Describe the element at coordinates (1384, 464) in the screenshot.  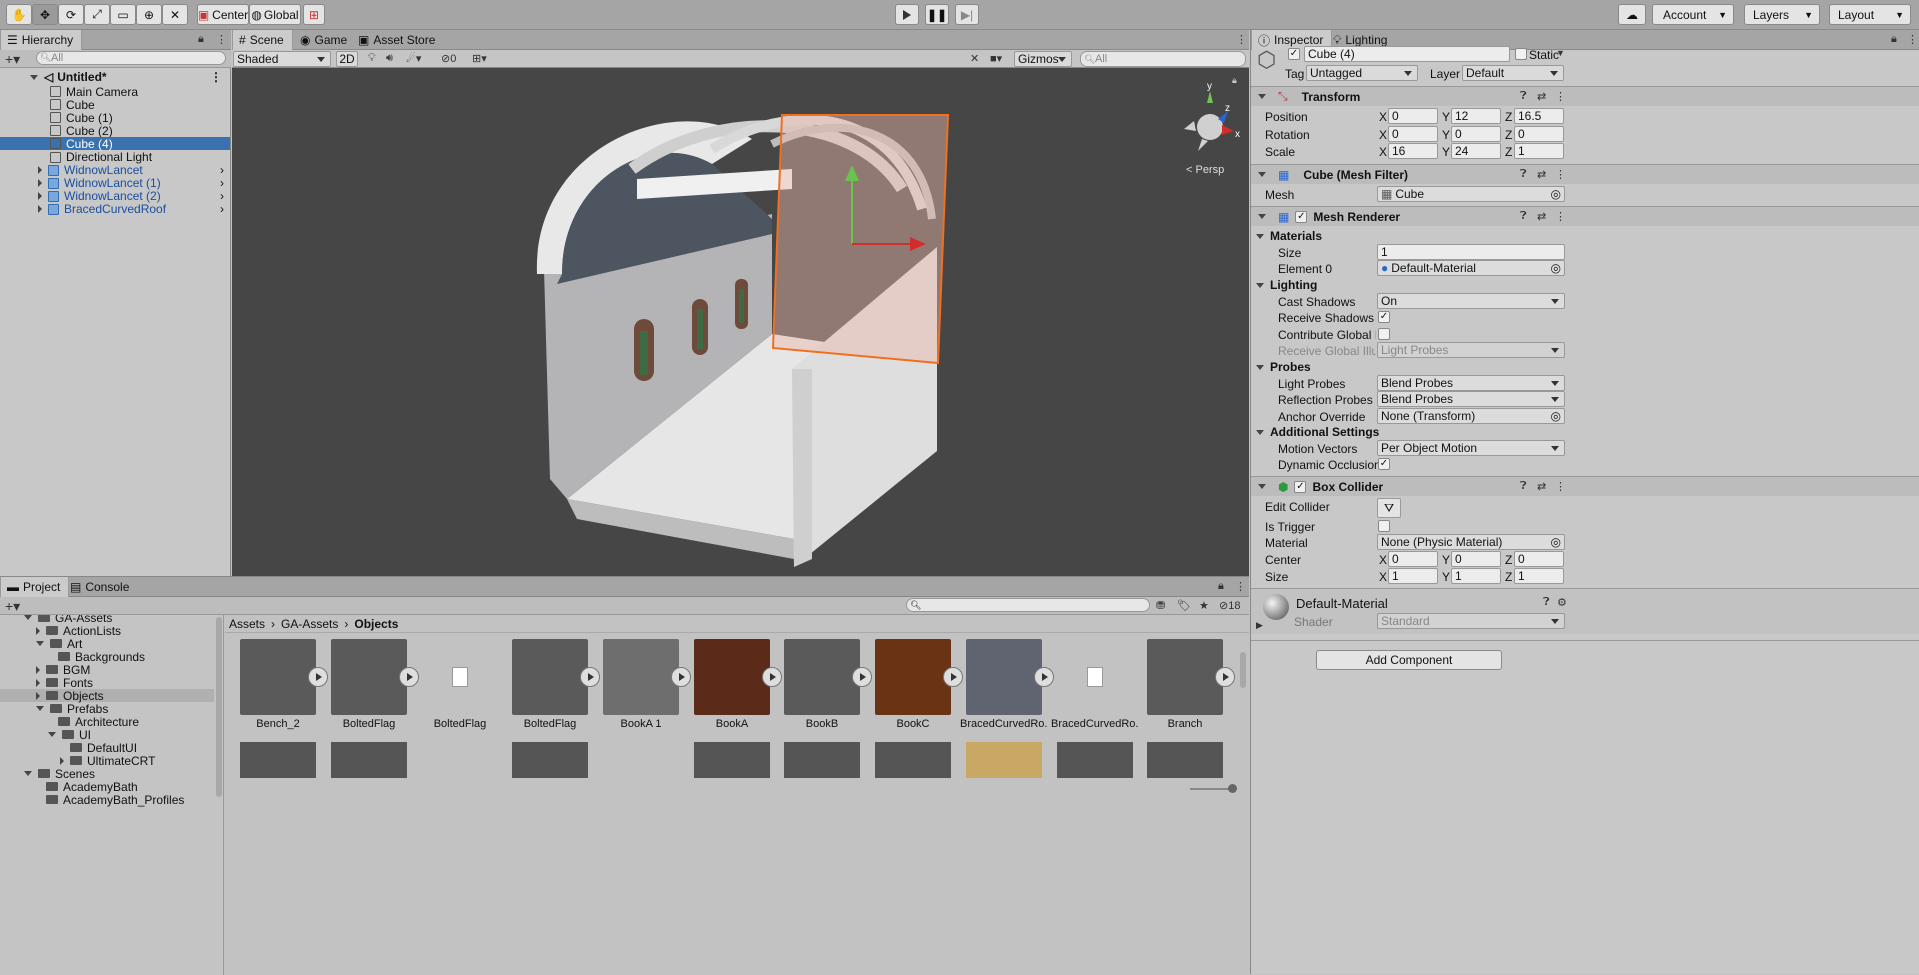
I see `dynamic-occlusion-checkbox: ✓` at that location.